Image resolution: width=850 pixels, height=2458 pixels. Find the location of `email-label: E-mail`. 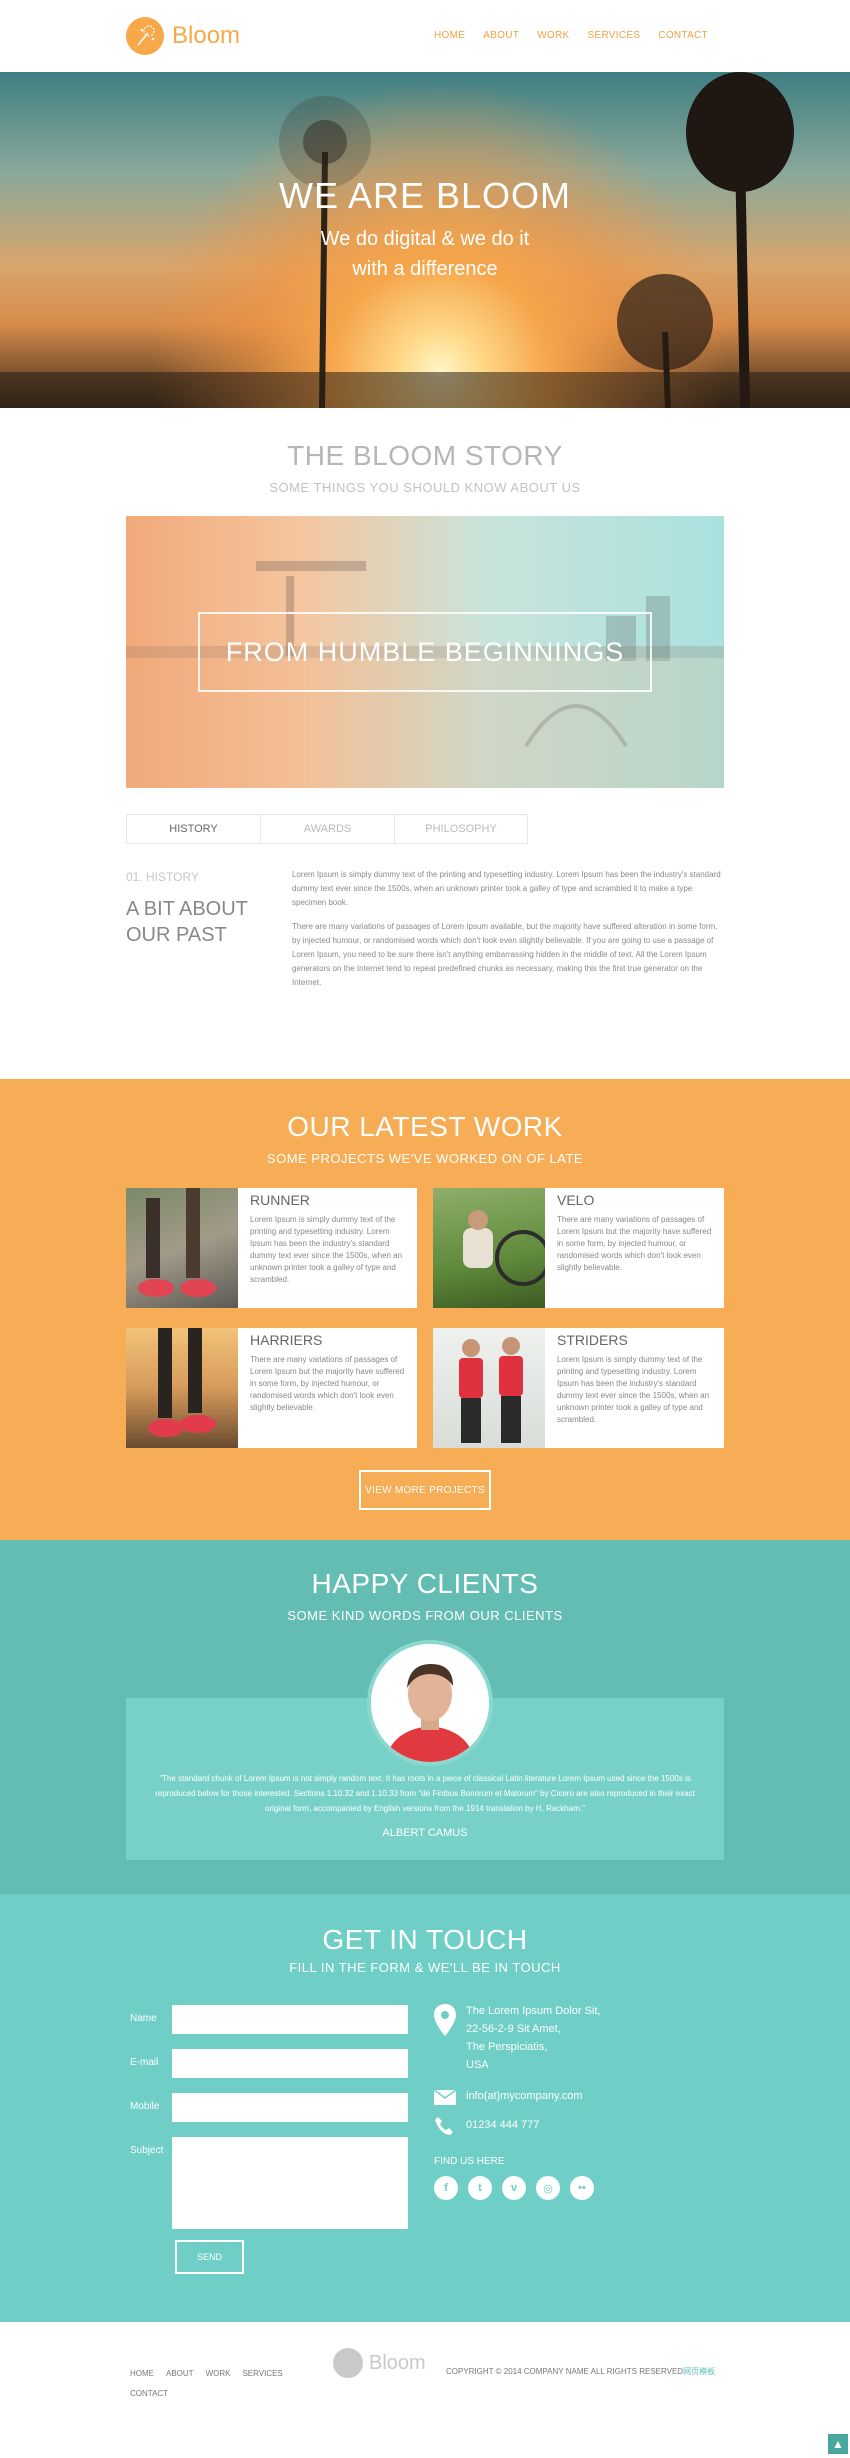

email-label: E-mail is located at coordinates (144, 2062).